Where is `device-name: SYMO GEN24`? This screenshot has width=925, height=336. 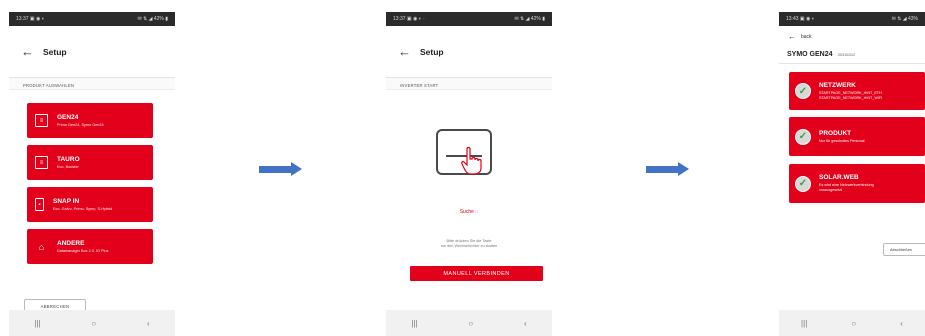 device-name: SYMO GEN24 is located at coordinates (810, 54).